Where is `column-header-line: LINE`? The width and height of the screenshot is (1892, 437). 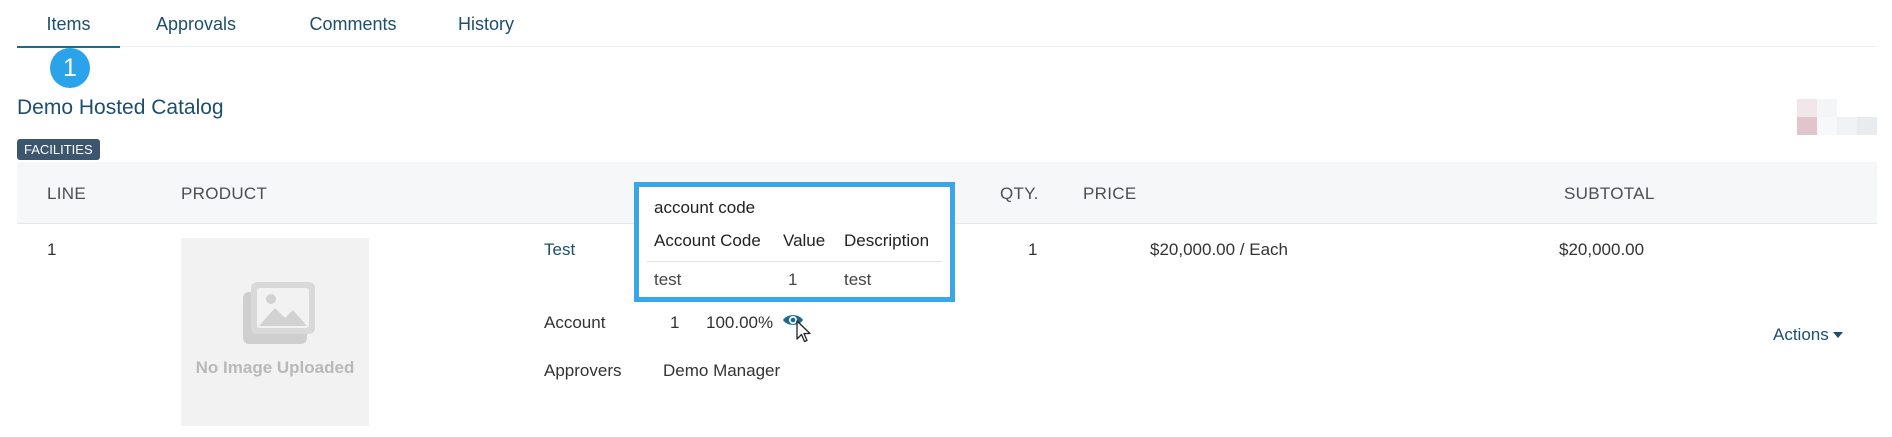 column-header-line: LINE is located at coordinates (66, 193).